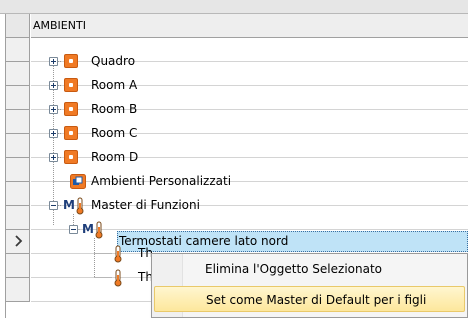 This screenshot has height=318, width=468. Describe the element at coordinates (234, 7) in the screenshot. I see `grid-top-strip` at that location.